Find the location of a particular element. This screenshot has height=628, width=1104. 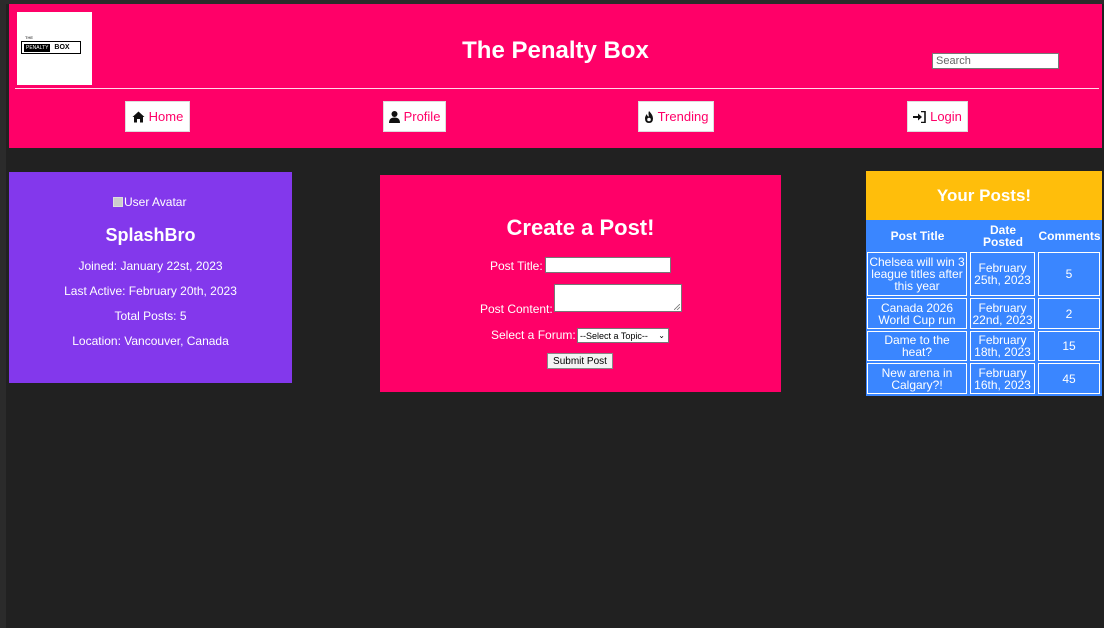

nav-login-button: Login is located at coordinates (937, 116).